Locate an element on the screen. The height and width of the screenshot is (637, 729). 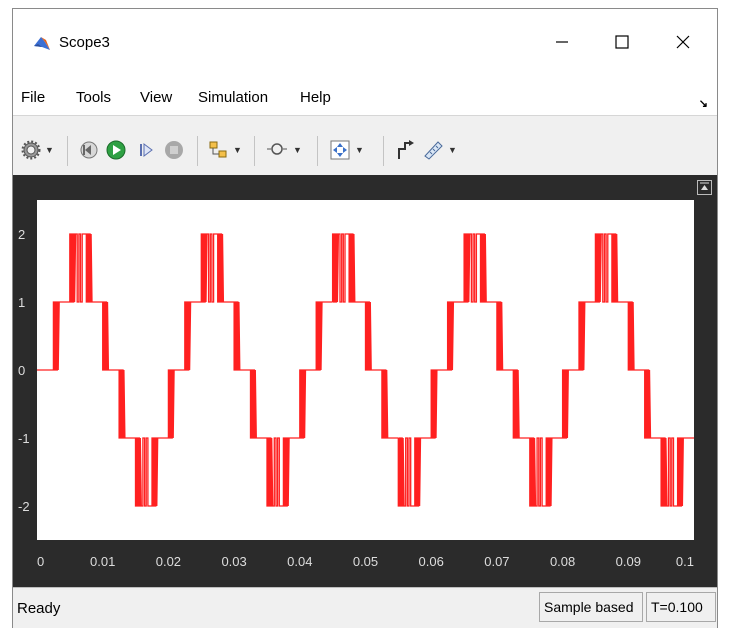
fit-axes-button: ▼ is located at coordinates (346, 150).